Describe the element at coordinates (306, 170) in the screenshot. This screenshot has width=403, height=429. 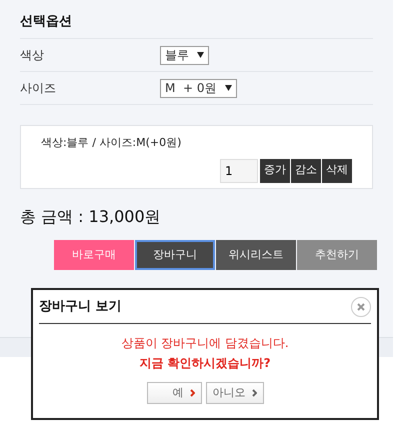
I see `quantity-button: 감소` at that location.